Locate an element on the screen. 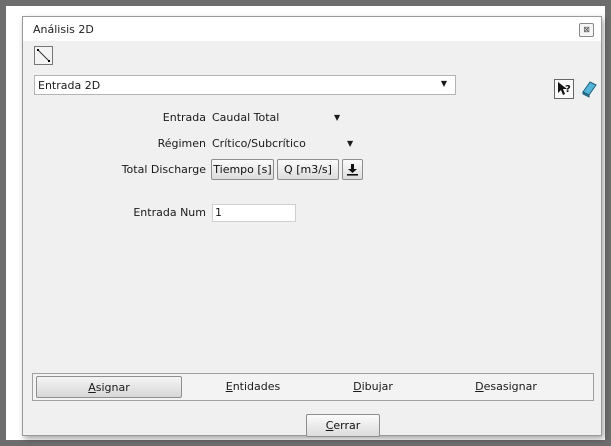  pointer-help-icon: ? is located at coordinates (564, 89).